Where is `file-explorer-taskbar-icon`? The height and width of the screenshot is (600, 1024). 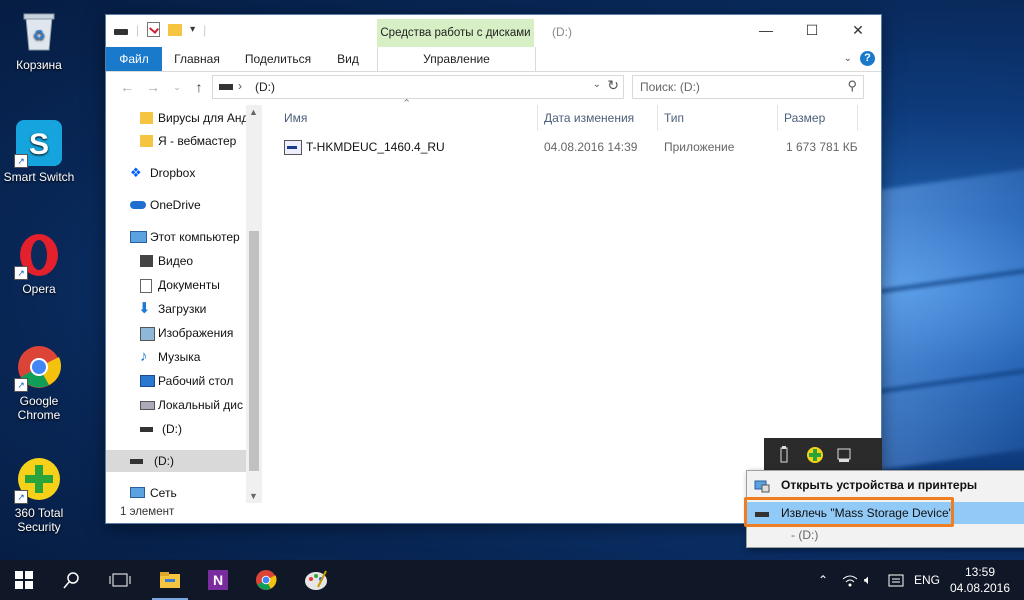
file-explorer-taskbar-icon is located at coordinates (170, 580).